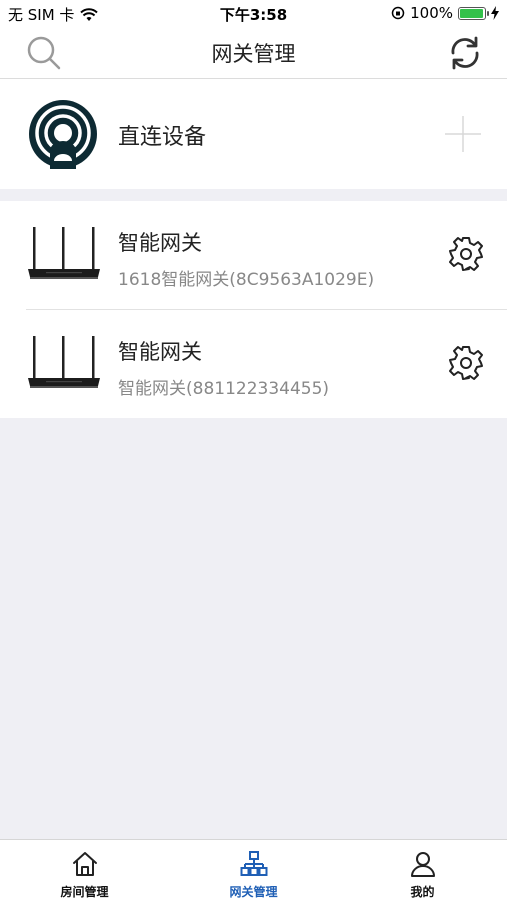 The width and height of the screenshot is (507, 900). Describe the element at coordinates (253, 134) in the screenshot. I see `direct-device-row: 直连设备` at that location.